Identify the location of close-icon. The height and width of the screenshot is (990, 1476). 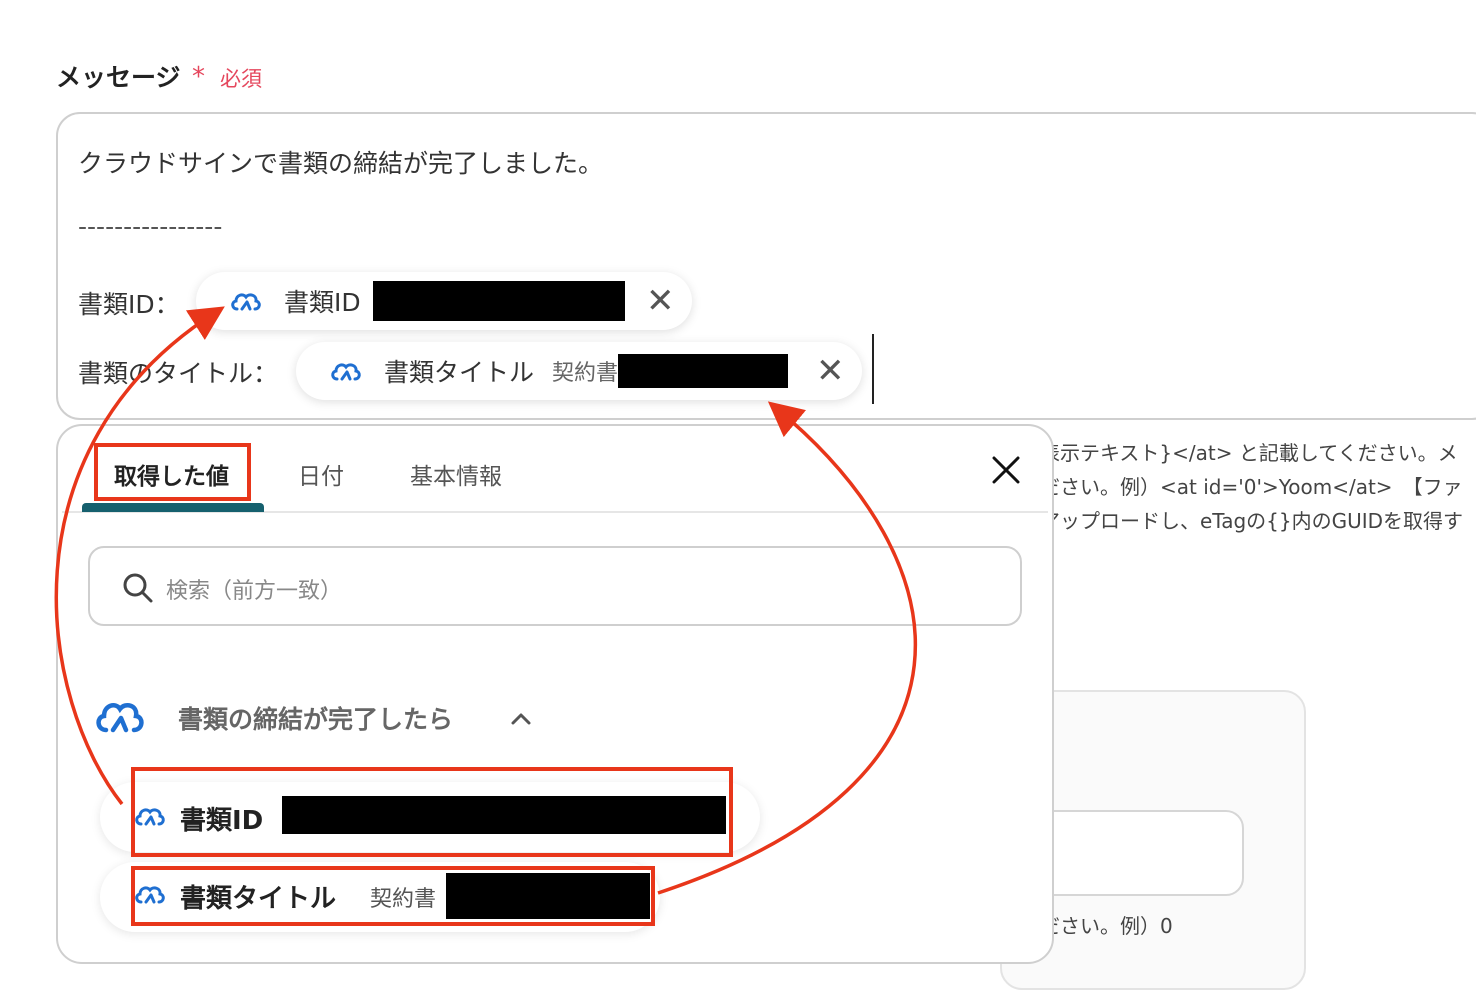
(1006, 470).